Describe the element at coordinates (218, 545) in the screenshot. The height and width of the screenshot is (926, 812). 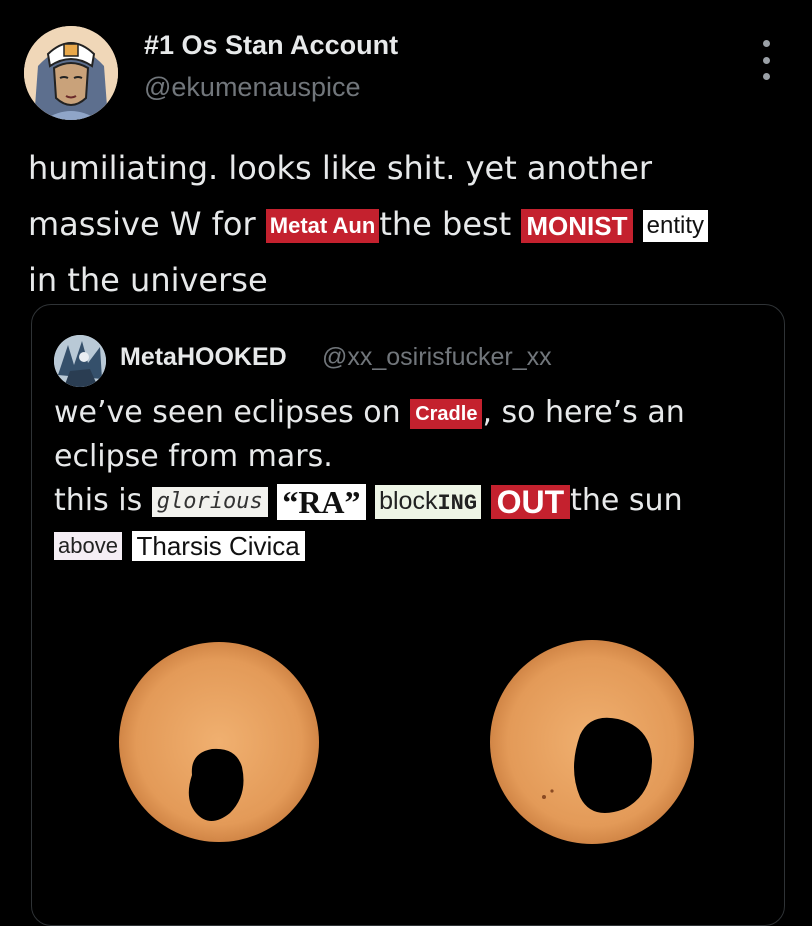
I see `cutout-tharsis-civica: Tharsis Civica` at that location.